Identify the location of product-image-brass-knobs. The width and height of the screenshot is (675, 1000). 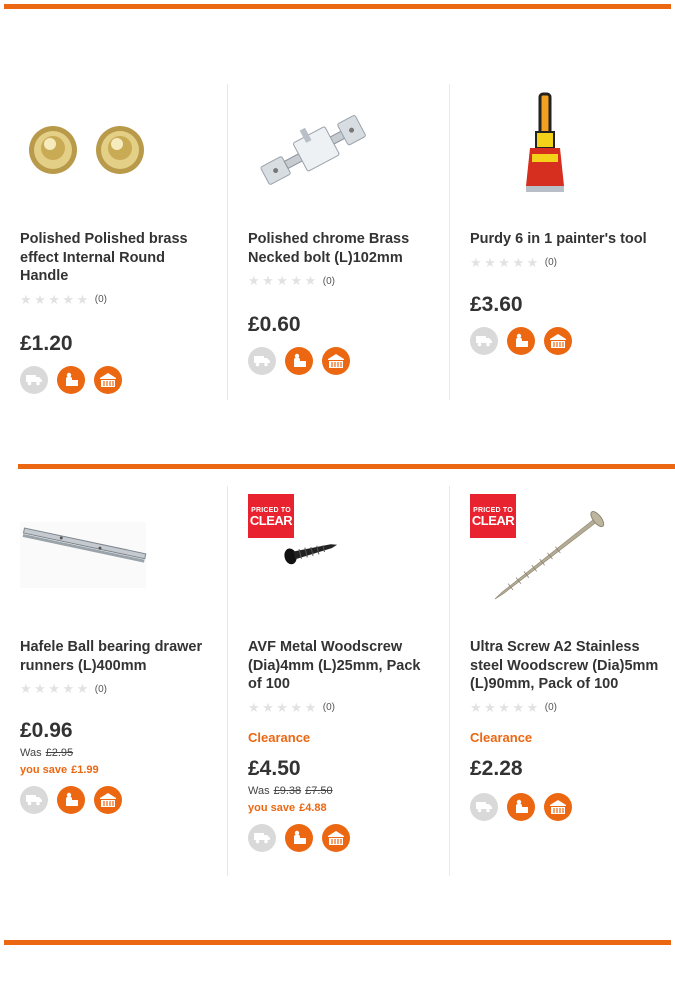
(115, 148).